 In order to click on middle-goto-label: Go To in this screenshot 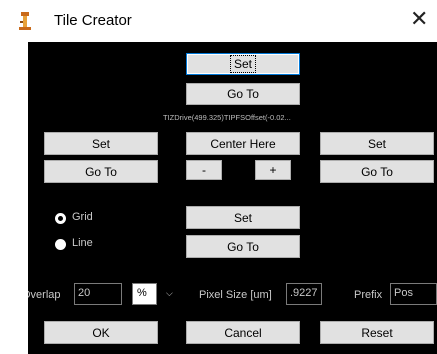, I will do `click(243, 246)`.